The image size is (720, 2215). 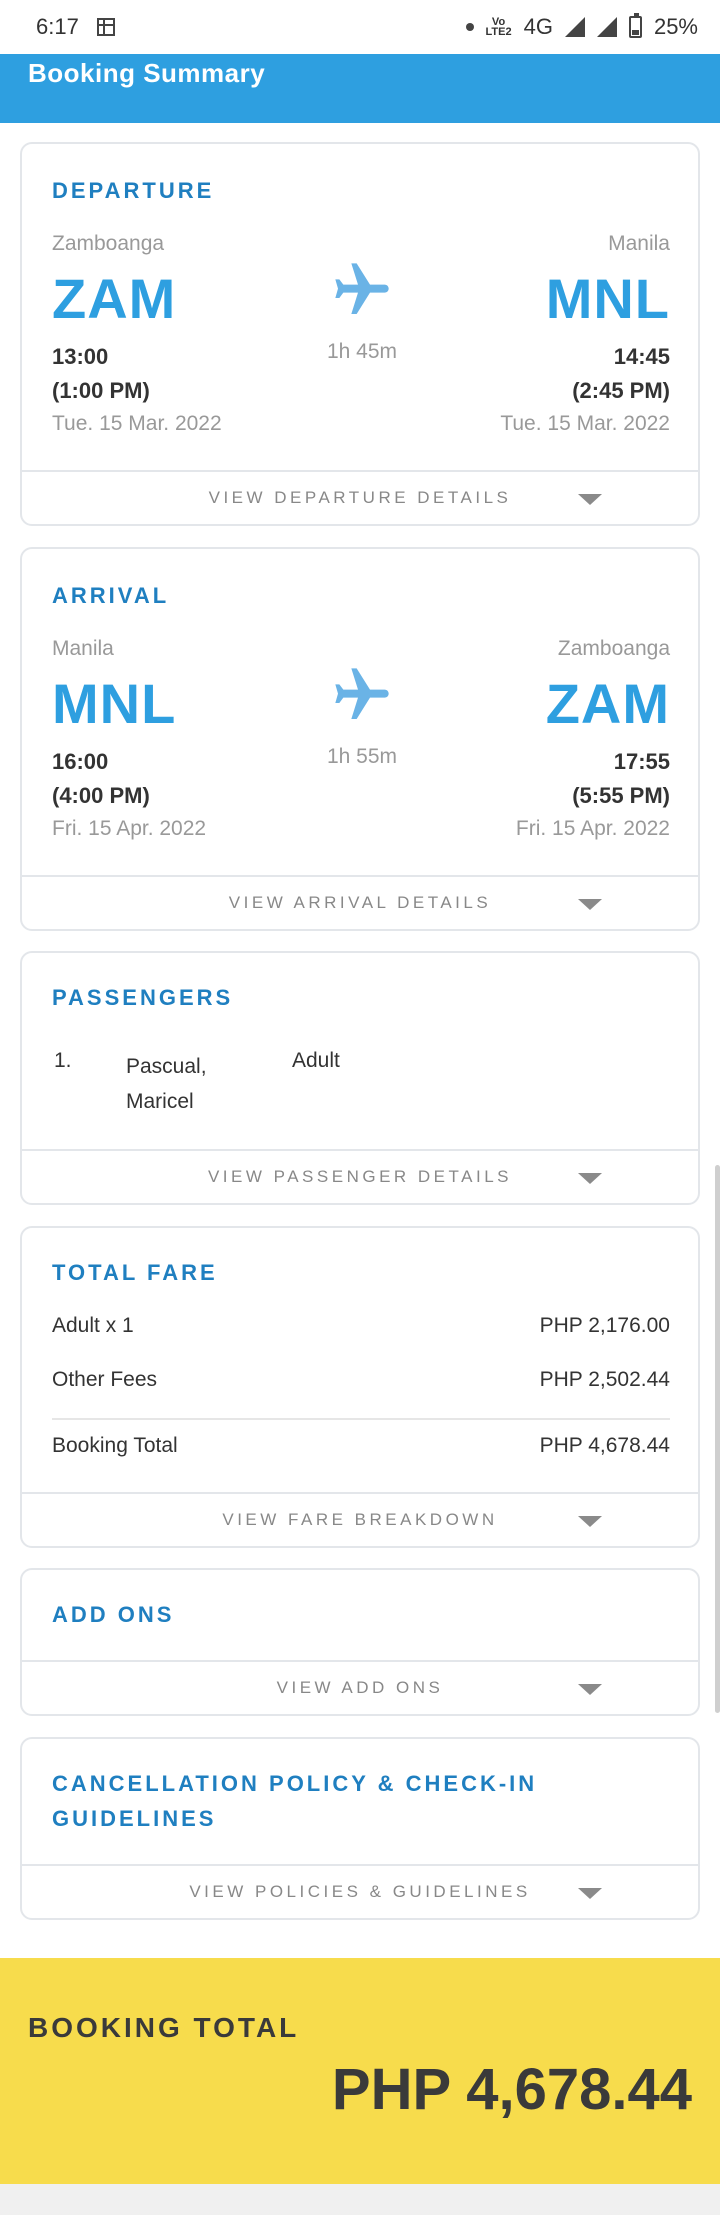 I want to click on destination-time-12: (5:55 PM), so click(x=621, y=795).